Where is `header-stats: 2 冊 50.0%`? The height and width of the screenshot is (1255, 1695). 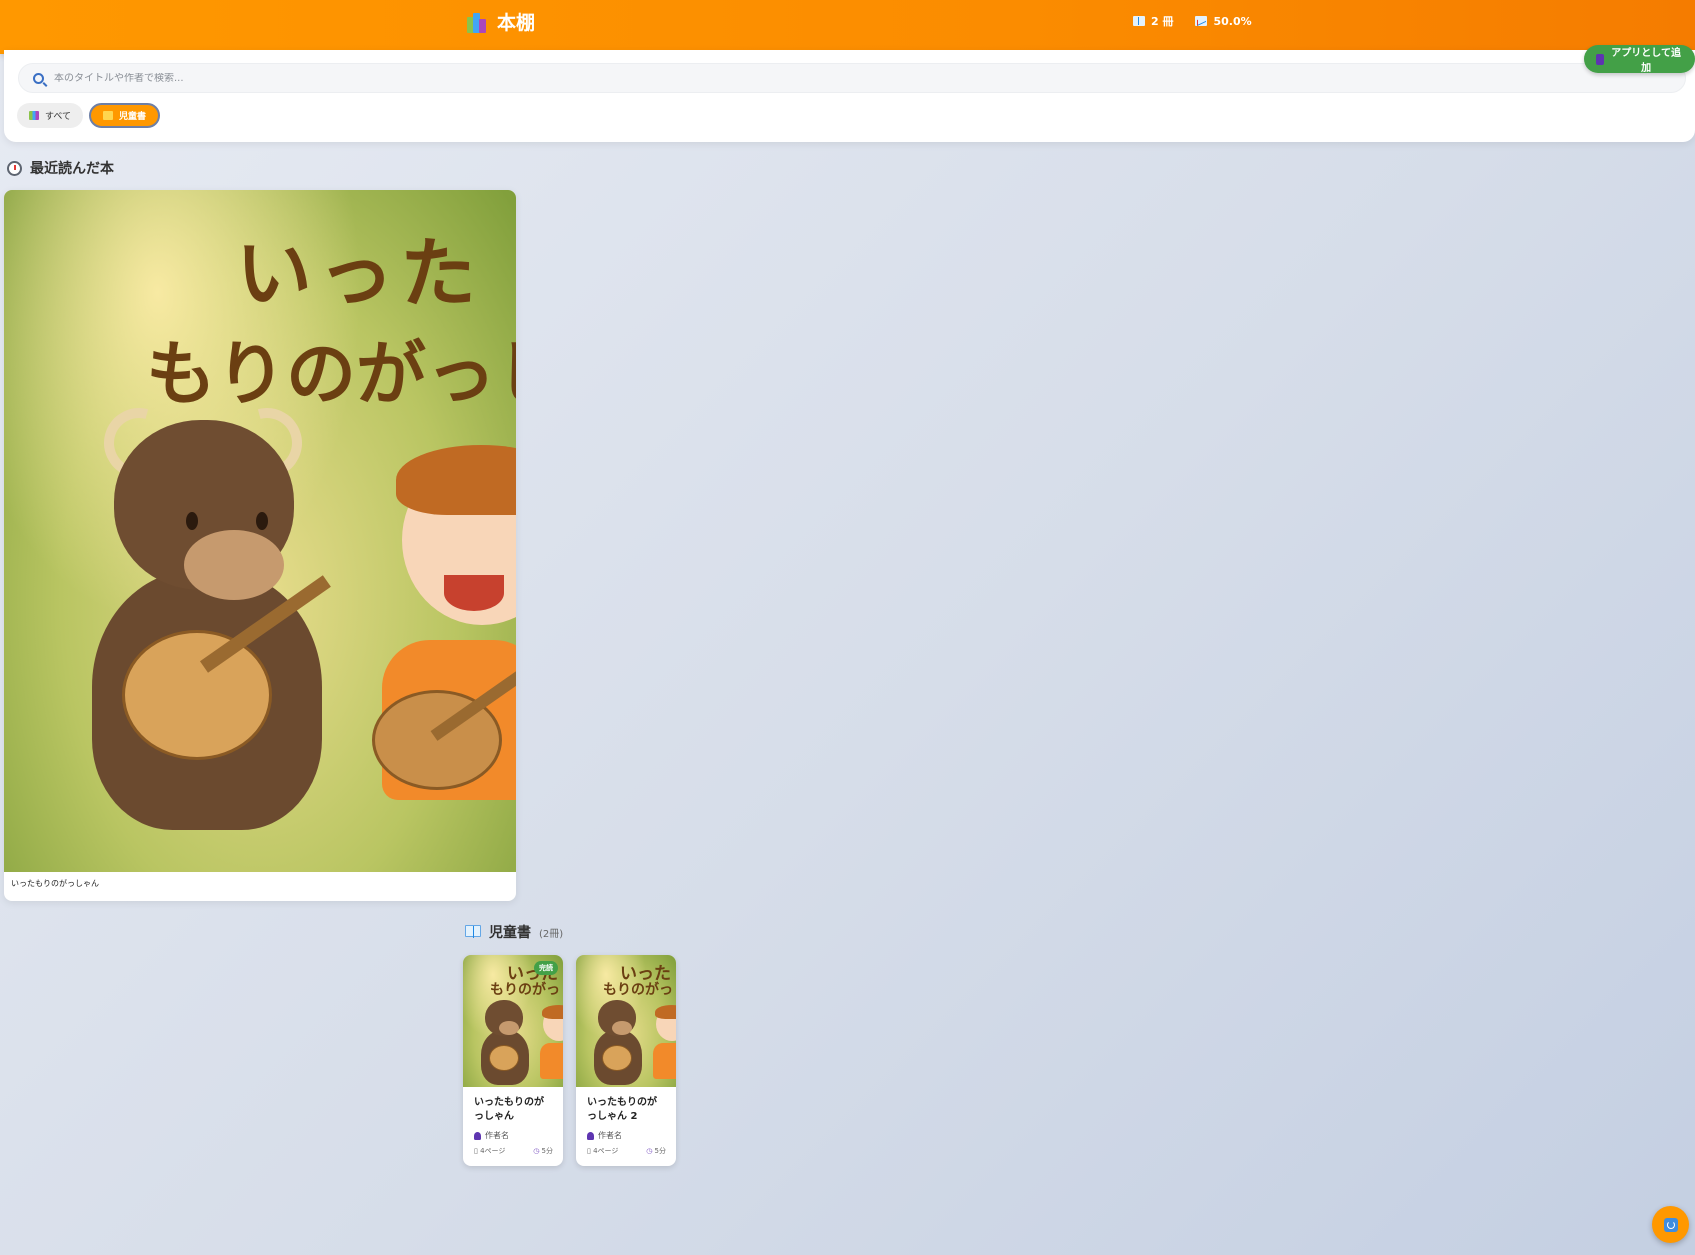 header-stats: 2 冊 50.0% is located at coordinates (1192, 21).